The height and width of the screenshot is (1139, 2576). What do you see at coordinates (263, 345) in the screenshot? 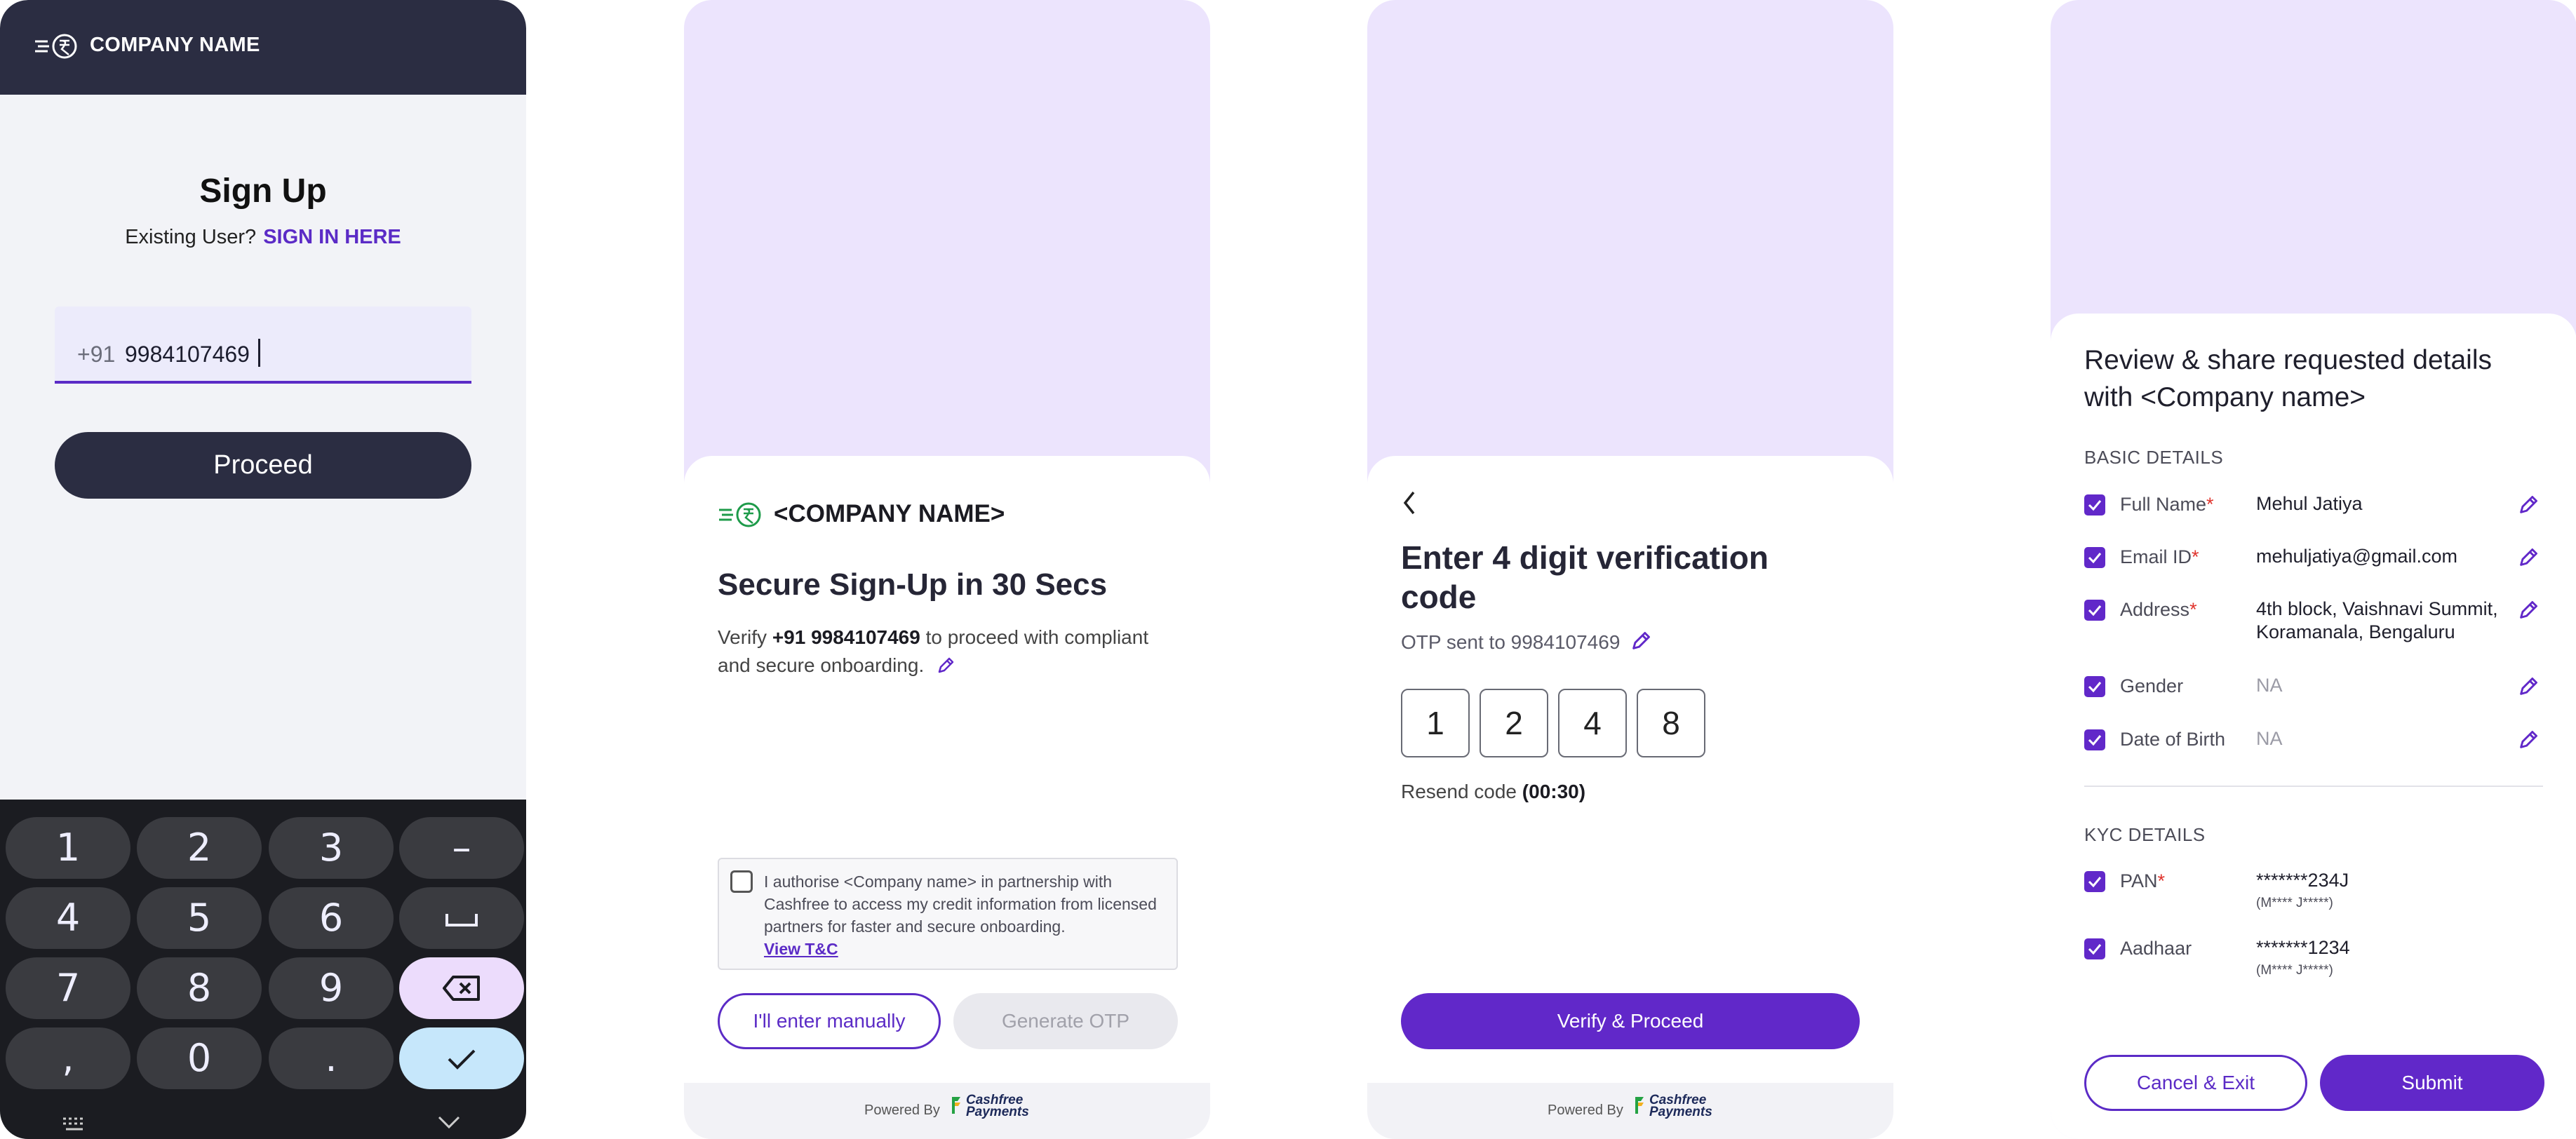
I see `phone-input: +91 9984107469` at bounding box center [263, 345].